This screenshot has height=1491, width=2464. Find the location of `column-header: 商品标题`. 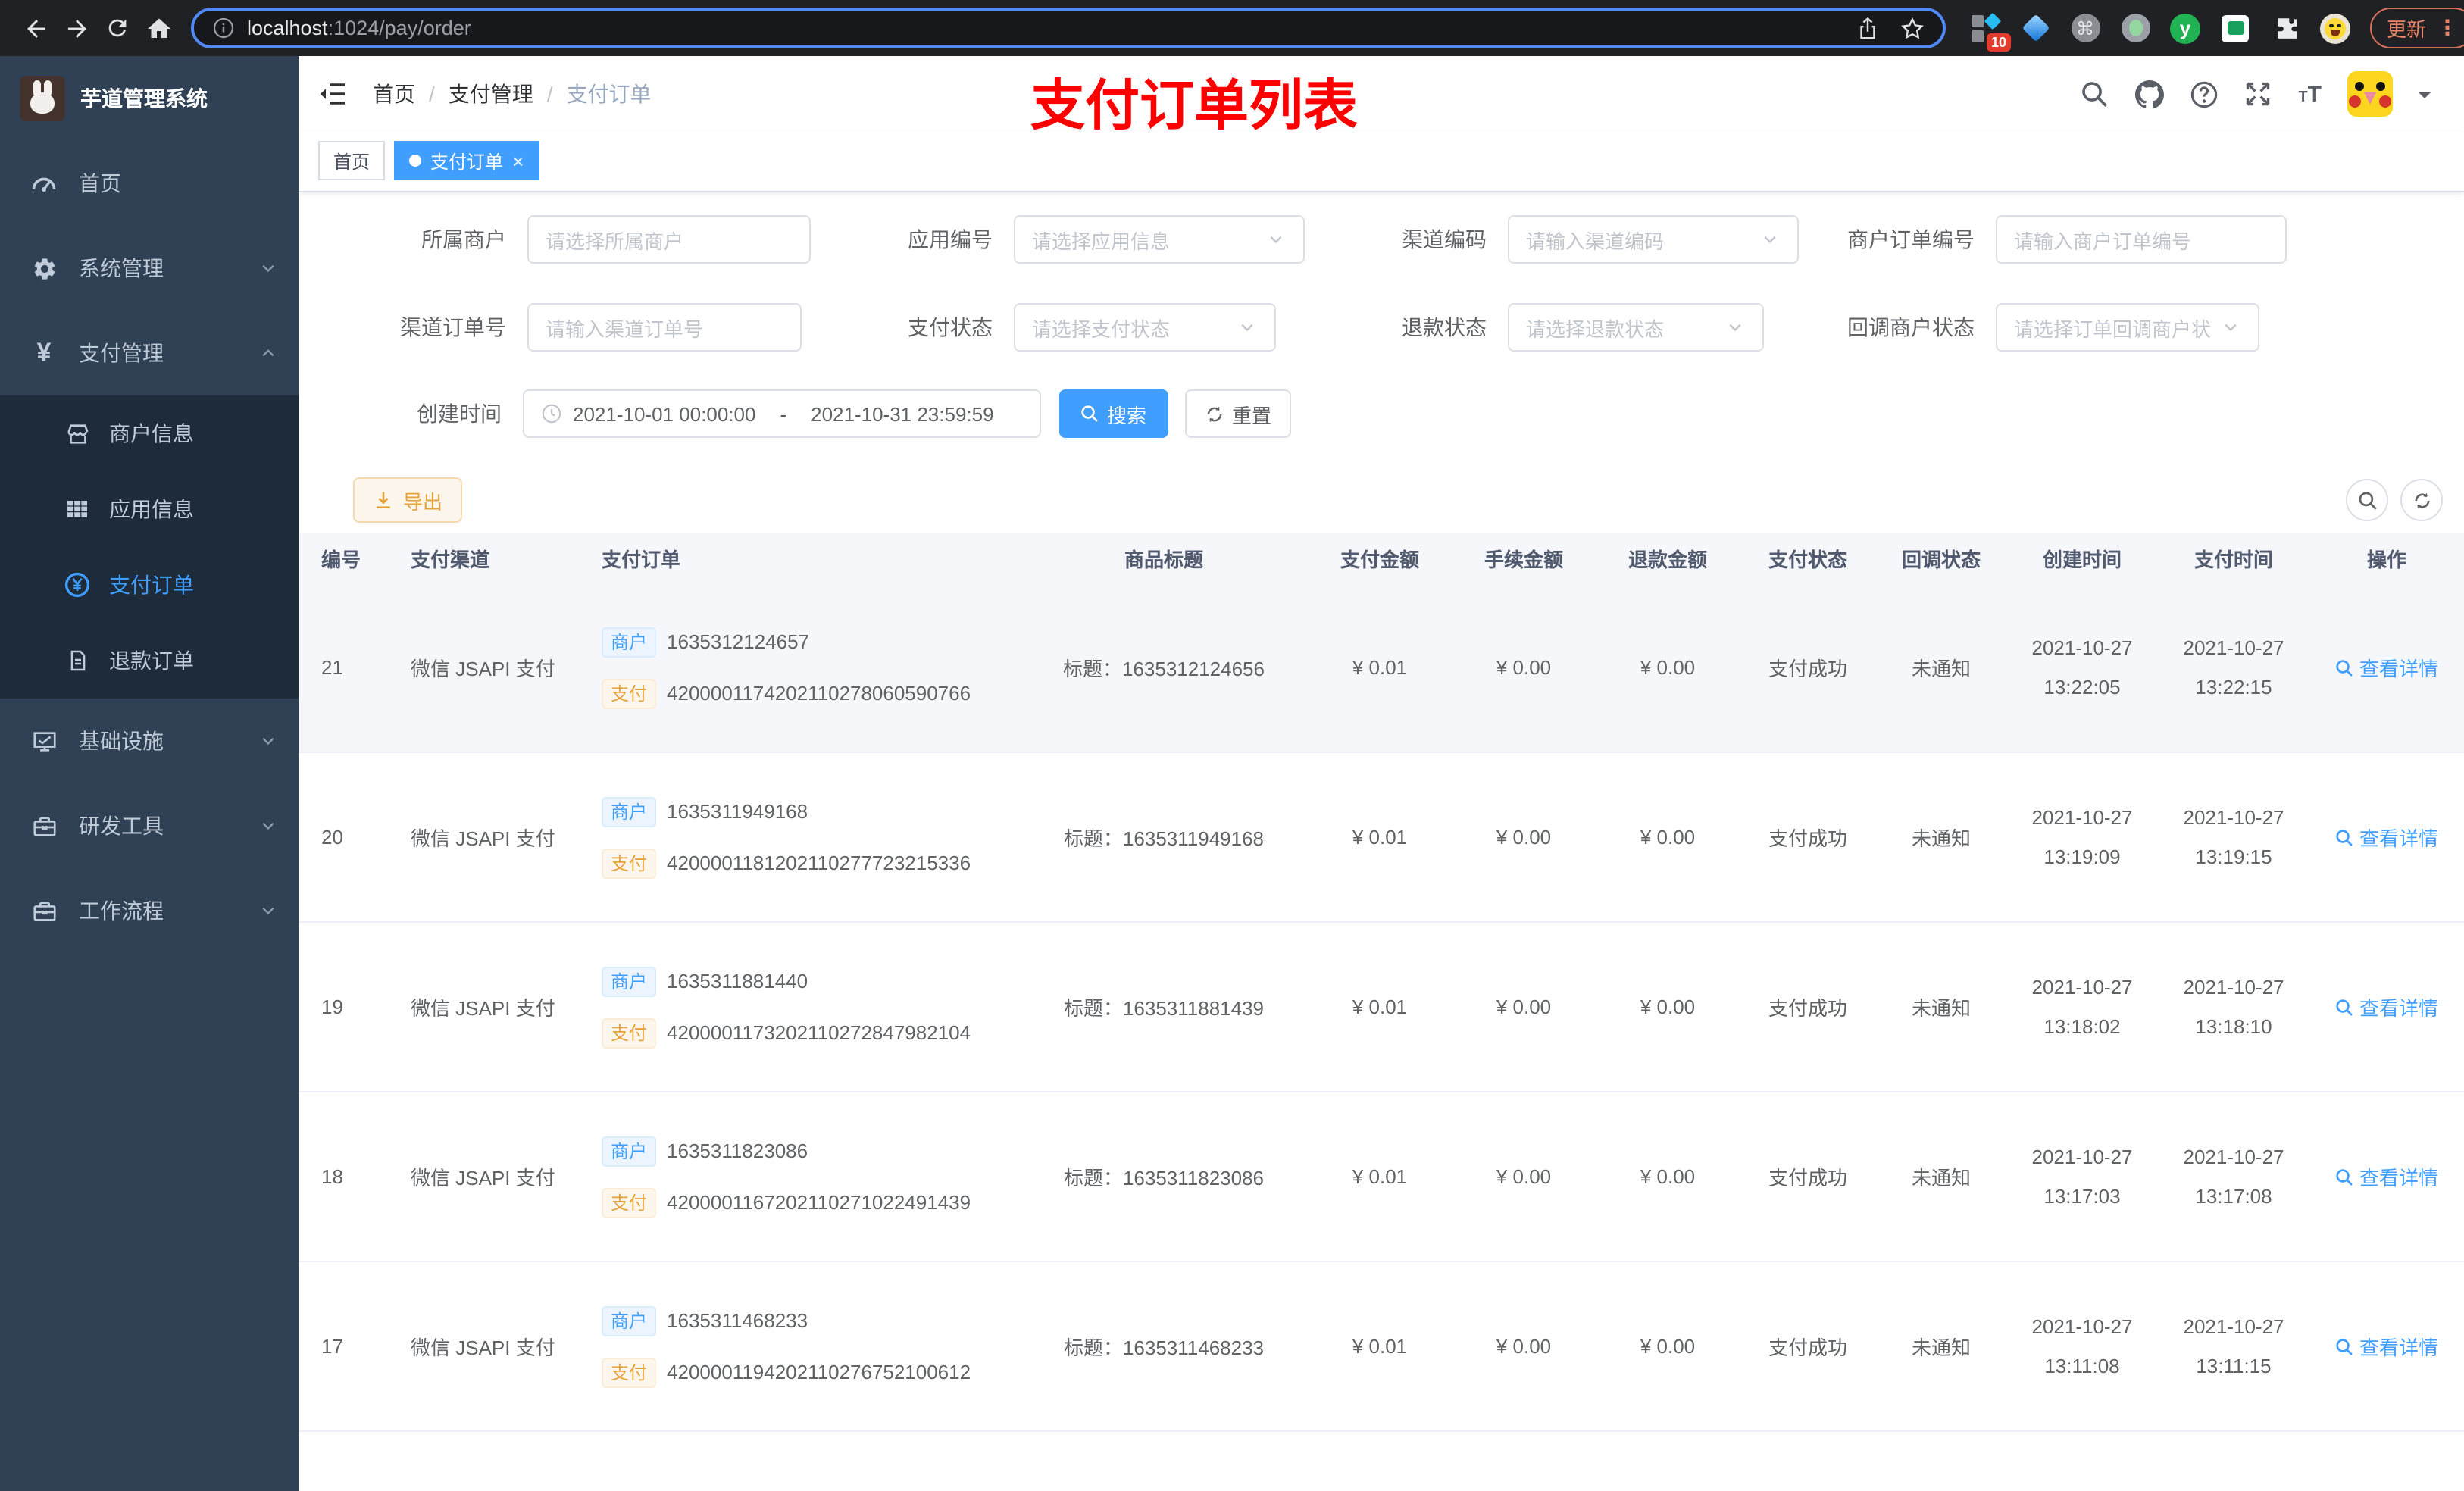

column-header: 商品标题 is located at coordinates (1164, 558).